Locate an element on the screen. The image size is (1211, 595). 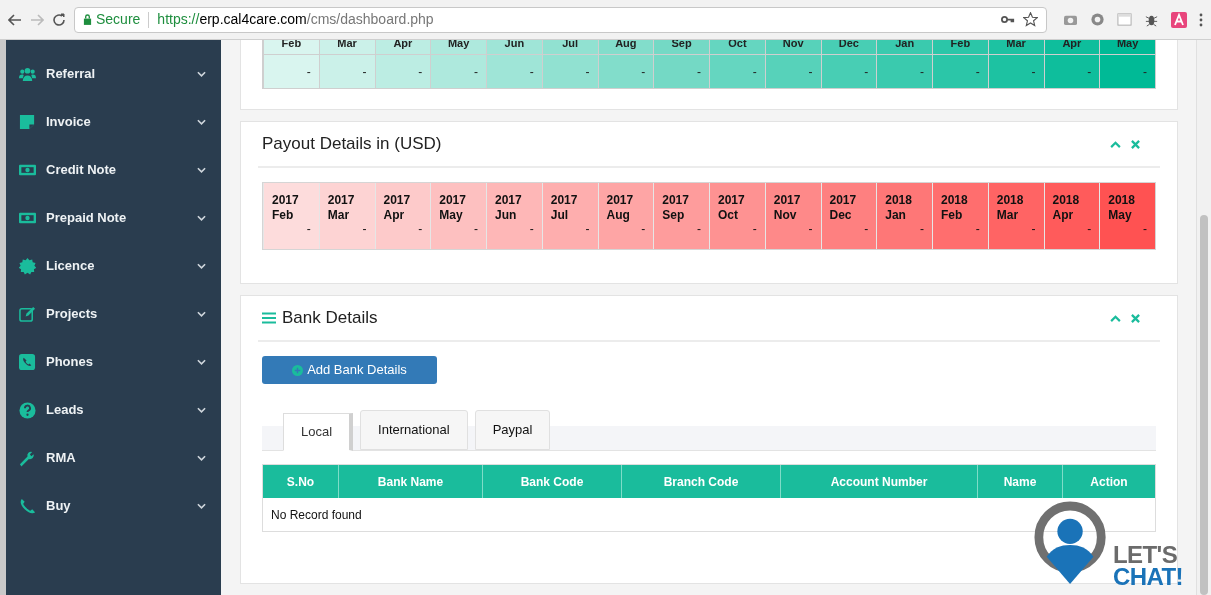
wrench-icon is located at coordinates (27, 458).